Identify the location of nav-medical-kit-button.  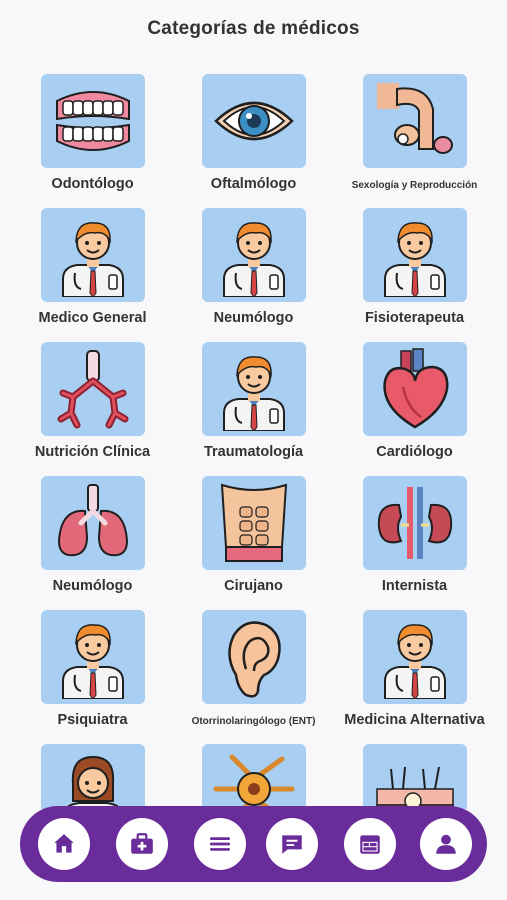
(142, 844).